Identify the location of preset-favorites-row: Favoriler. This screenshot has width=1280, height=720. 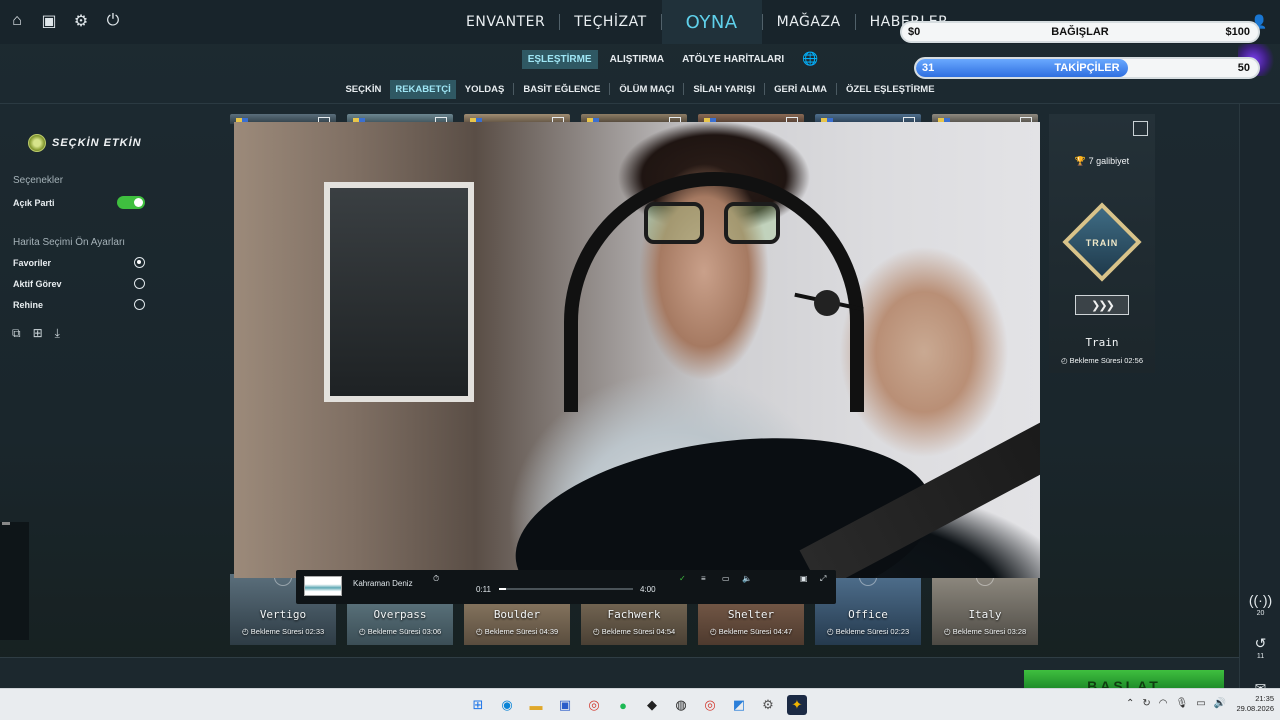
(79, 262).